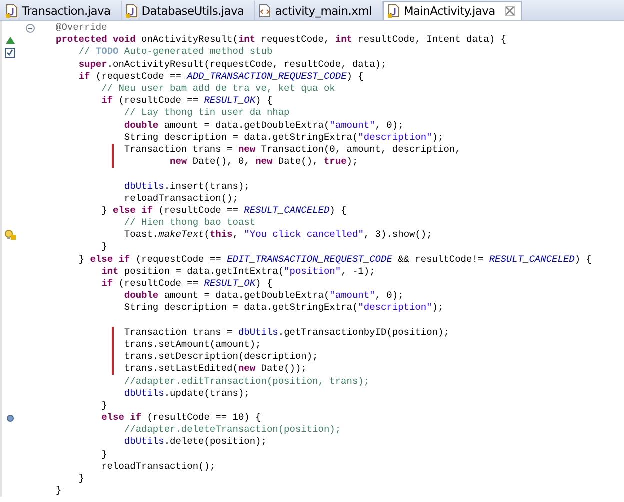 This screenshot has width=624, height=502. Describe the element at coordinates (10, 52) in the screenshot. I see `task-icon` at that location.